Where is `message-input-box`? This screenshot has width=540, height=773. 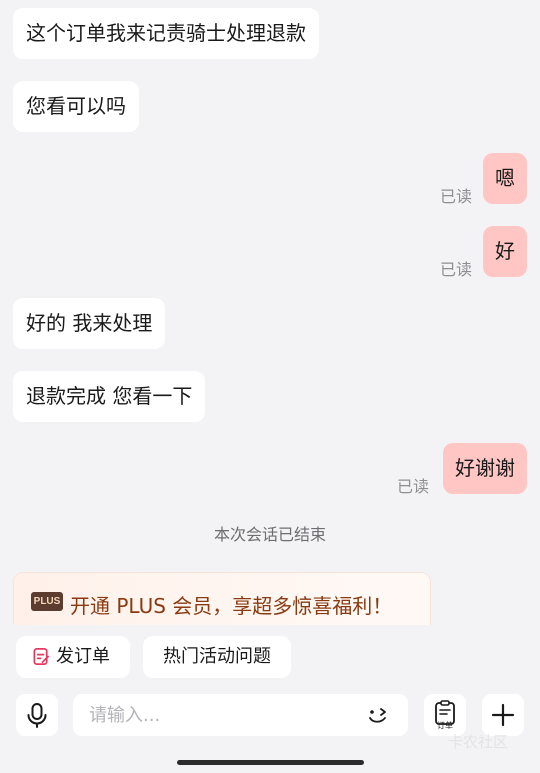
message-input-box is located at coordinates (240, 715).